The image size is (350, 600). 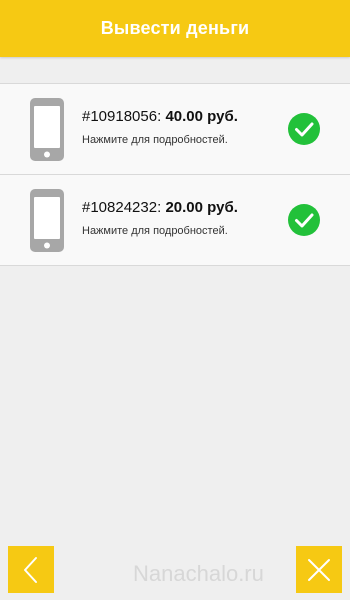 I want to click on back-button, so click(x=31, y=569).